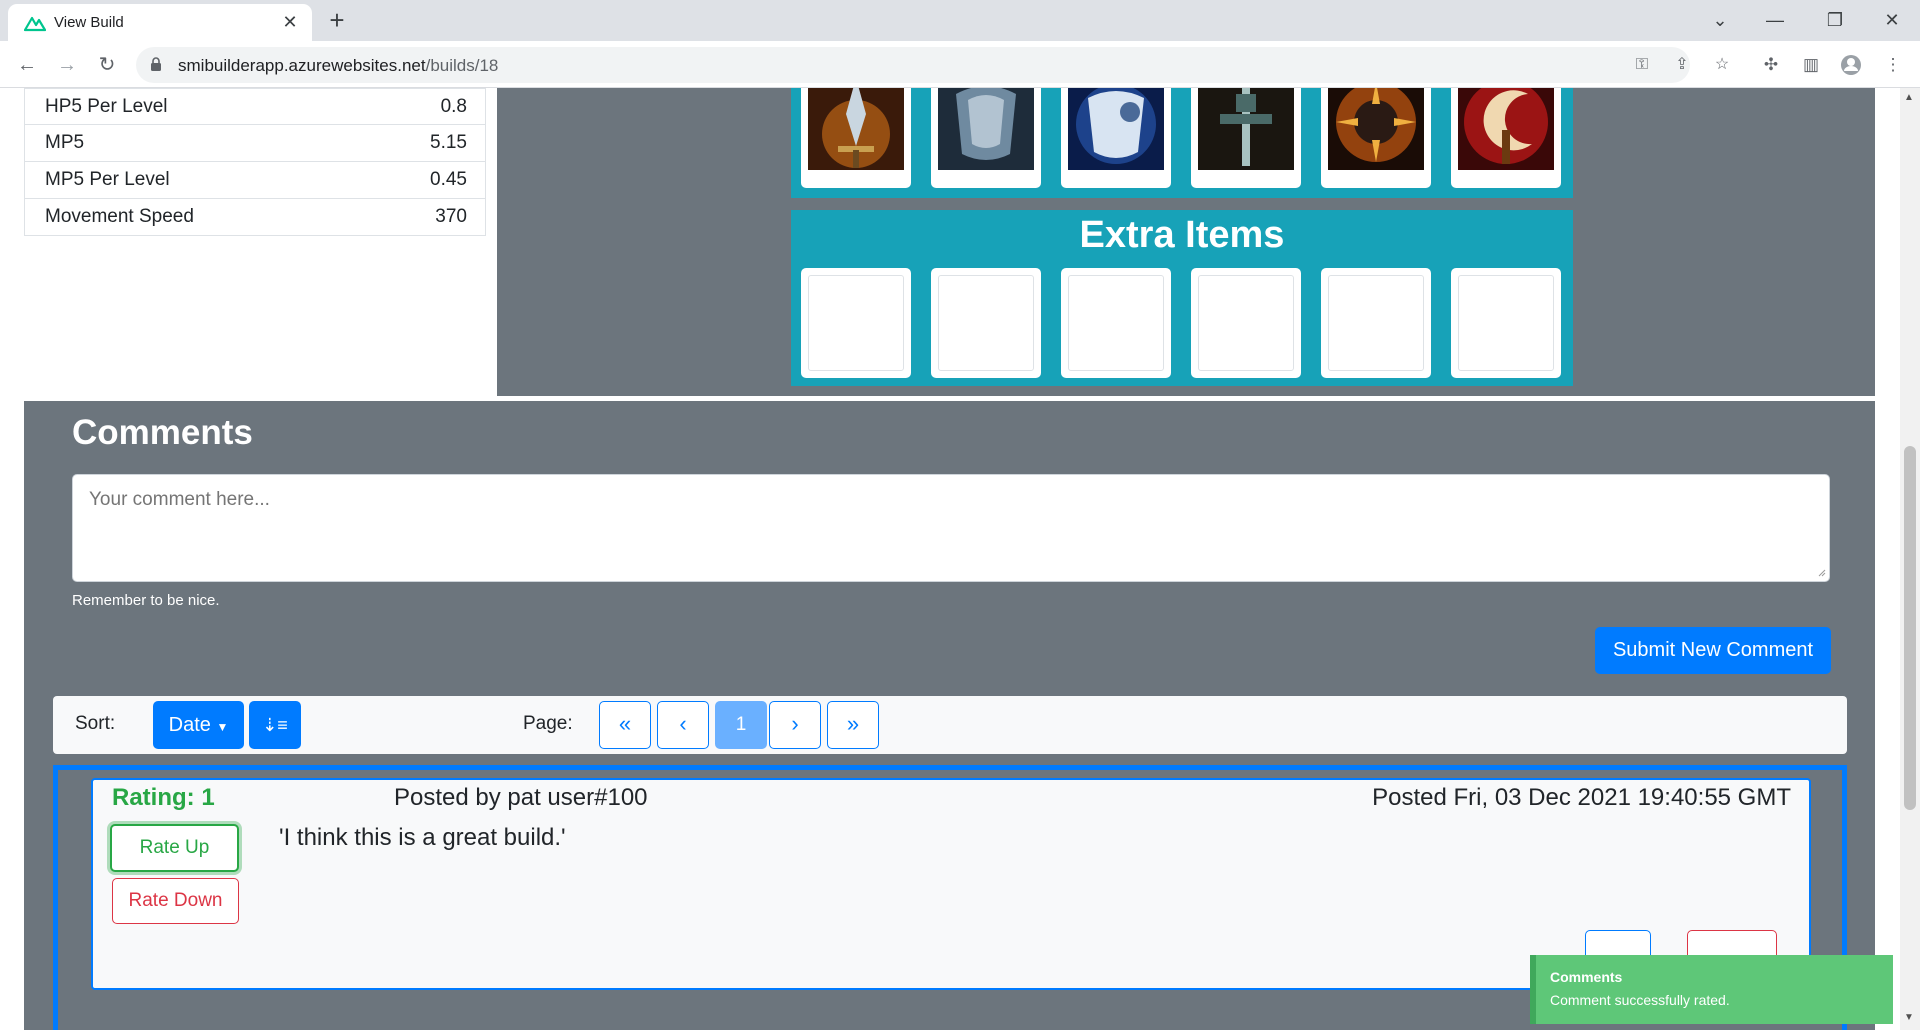  Describe the element at coordinates (174, 848) in the screenshot. I see `rate-up-button: Rate Up` at that location.